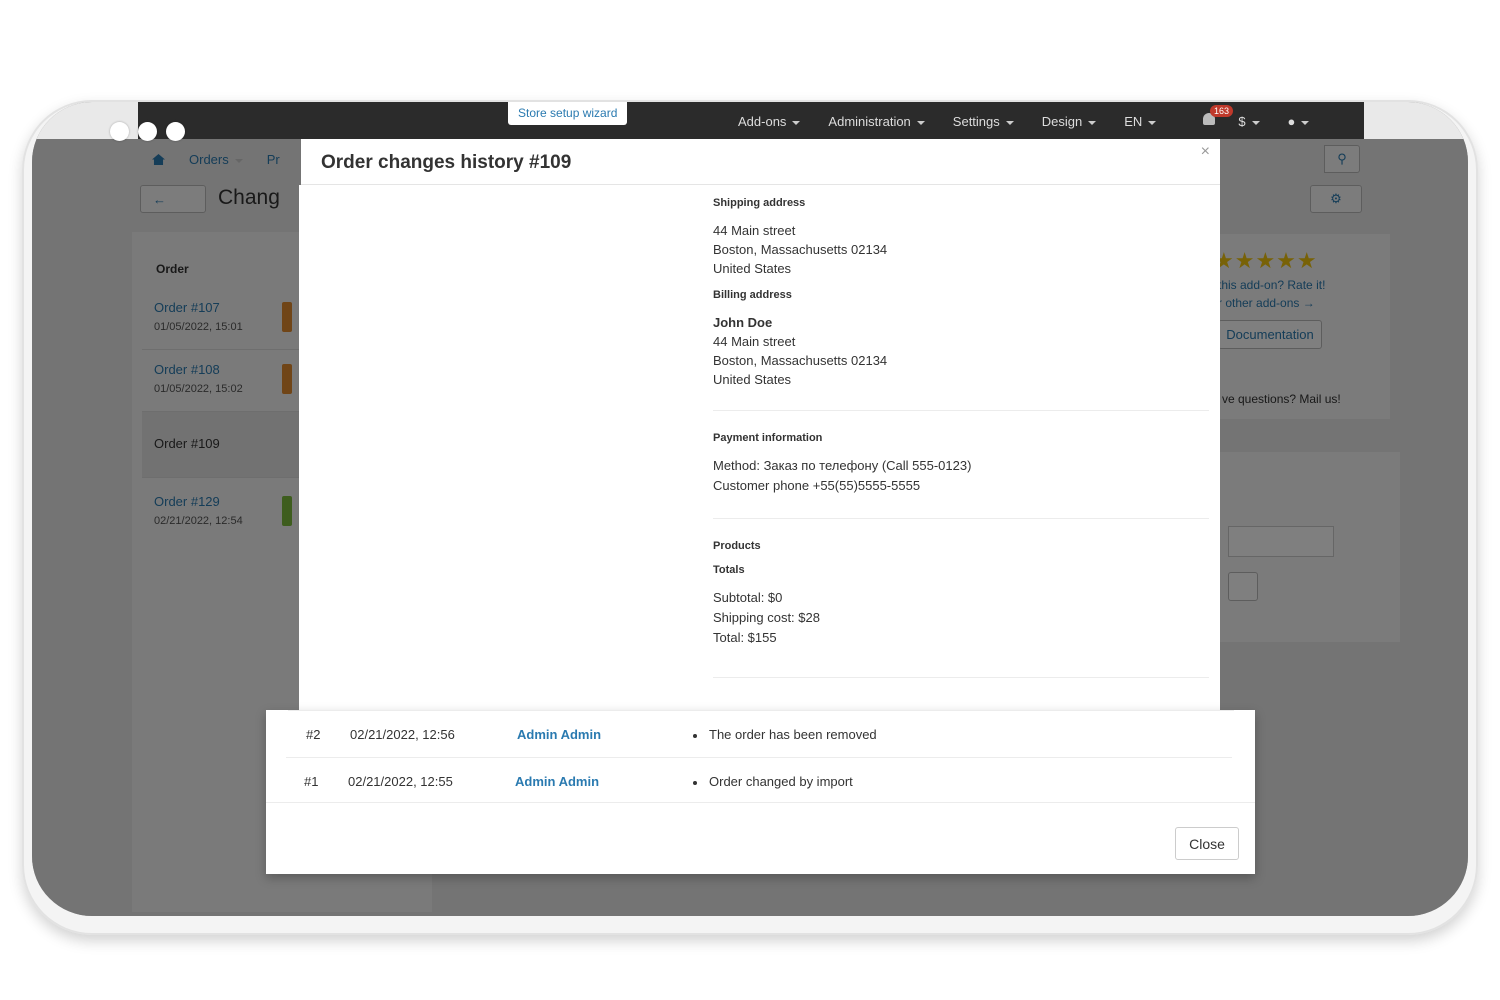  I want to click on close-button: Close, so click(1207, 843).